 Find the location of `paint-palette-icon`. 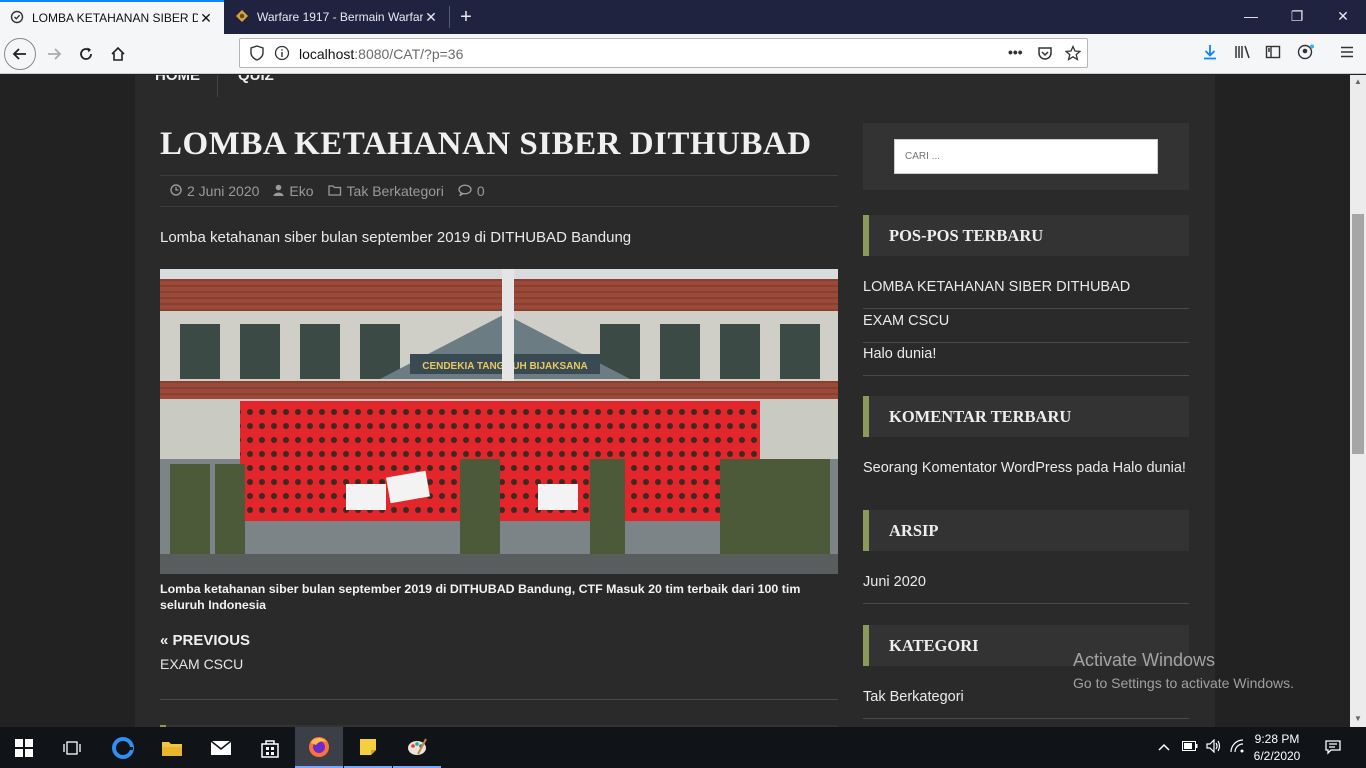

paint-palette-icon is located at coordinates (417, 746).